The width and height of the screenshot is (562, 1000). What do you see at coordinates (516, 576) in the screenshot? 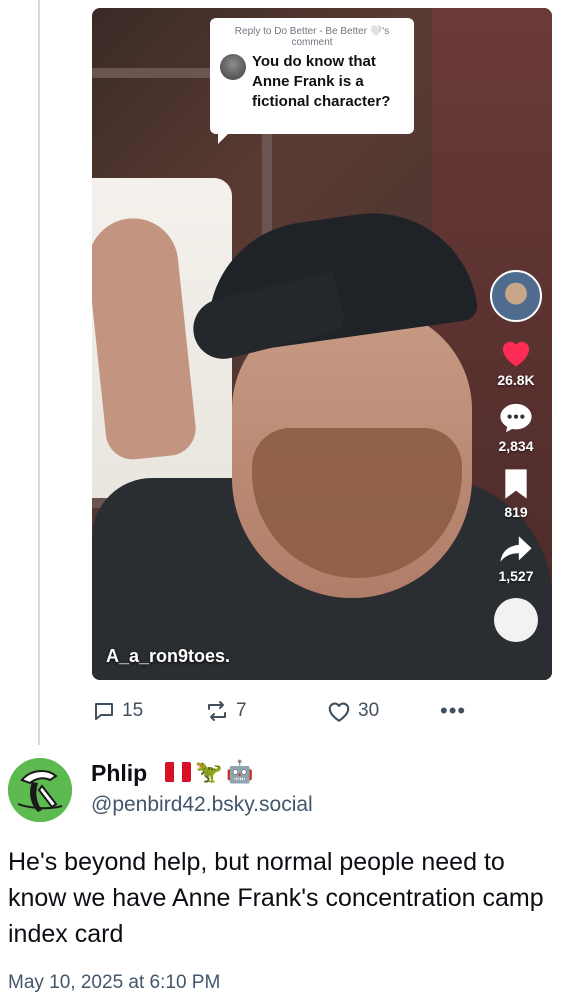
I see `video-share-count: 1,527` at bounding box center [516, 576].